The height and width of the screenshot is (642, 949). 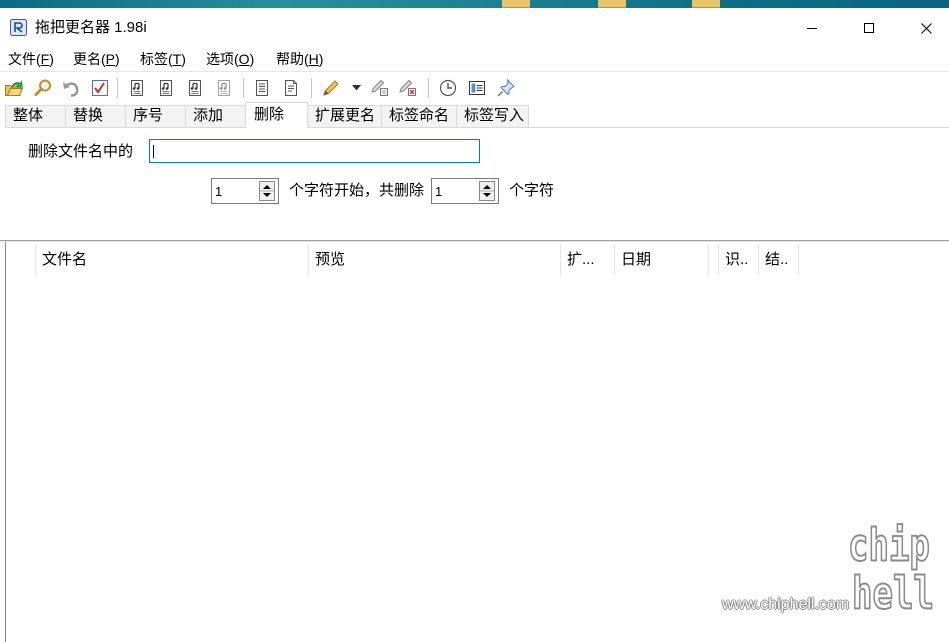 I want to click on watermark-url: www.chiphell.com, so click(x=786, y=604).